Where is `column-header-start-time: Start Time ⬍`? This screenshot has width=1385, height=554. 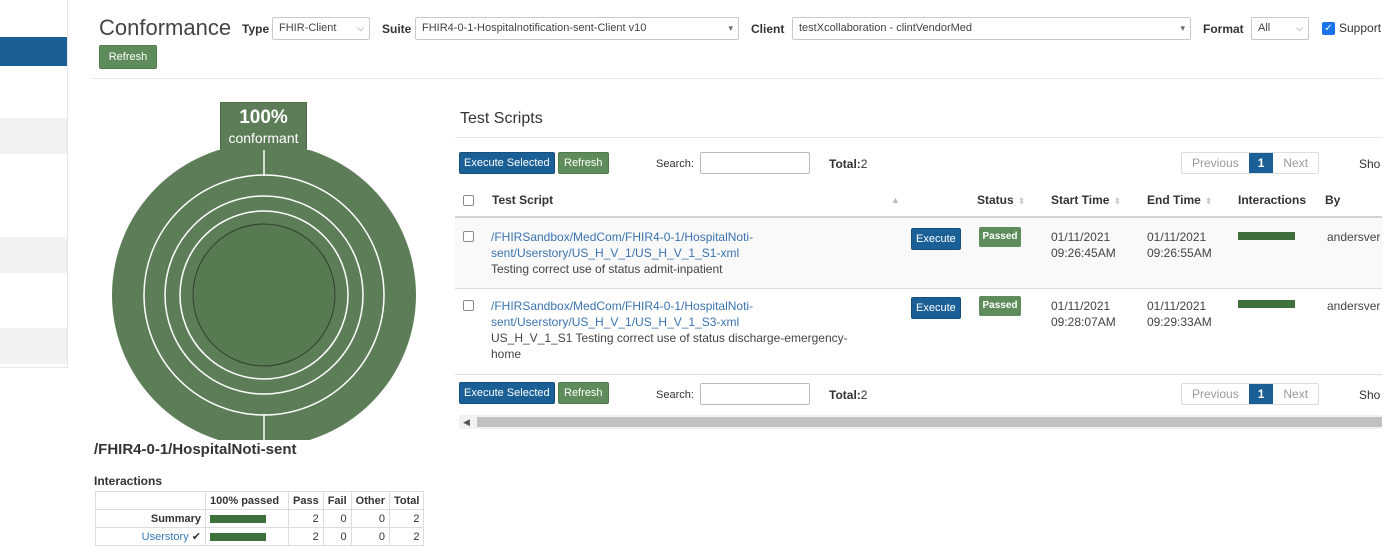 column-header-start-time: Start Time ⬍ is located at coordinates (1086, 200).